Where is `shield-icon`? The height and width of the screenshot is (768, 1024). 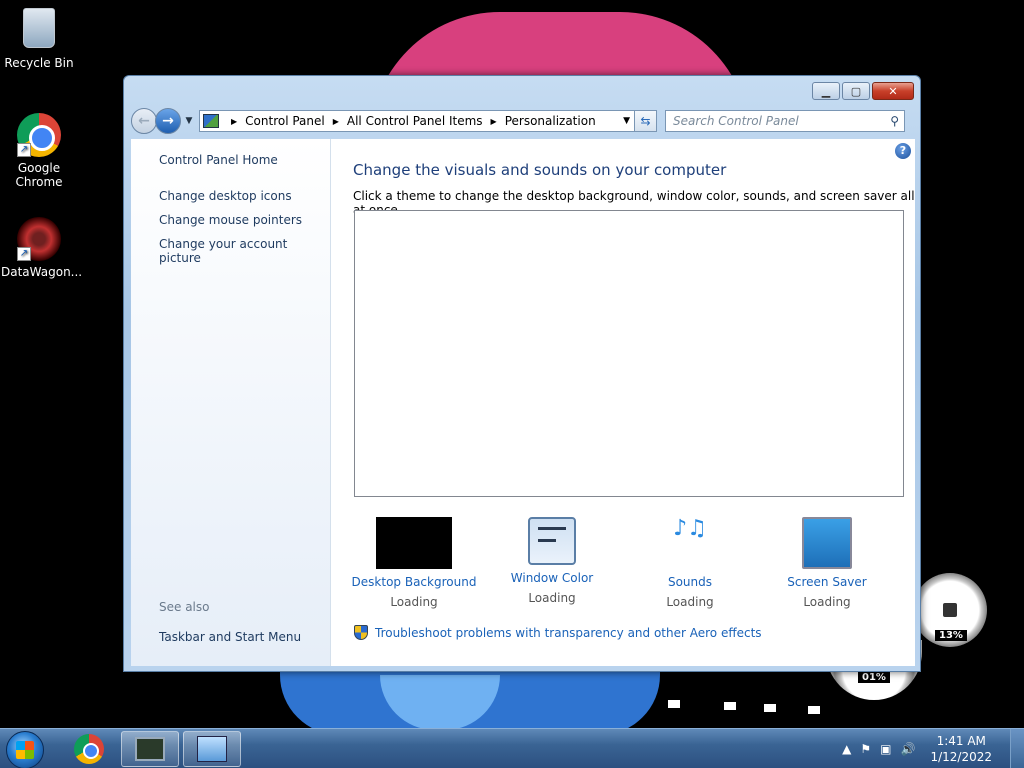
shield-icon is located at coordinates (361, 632).